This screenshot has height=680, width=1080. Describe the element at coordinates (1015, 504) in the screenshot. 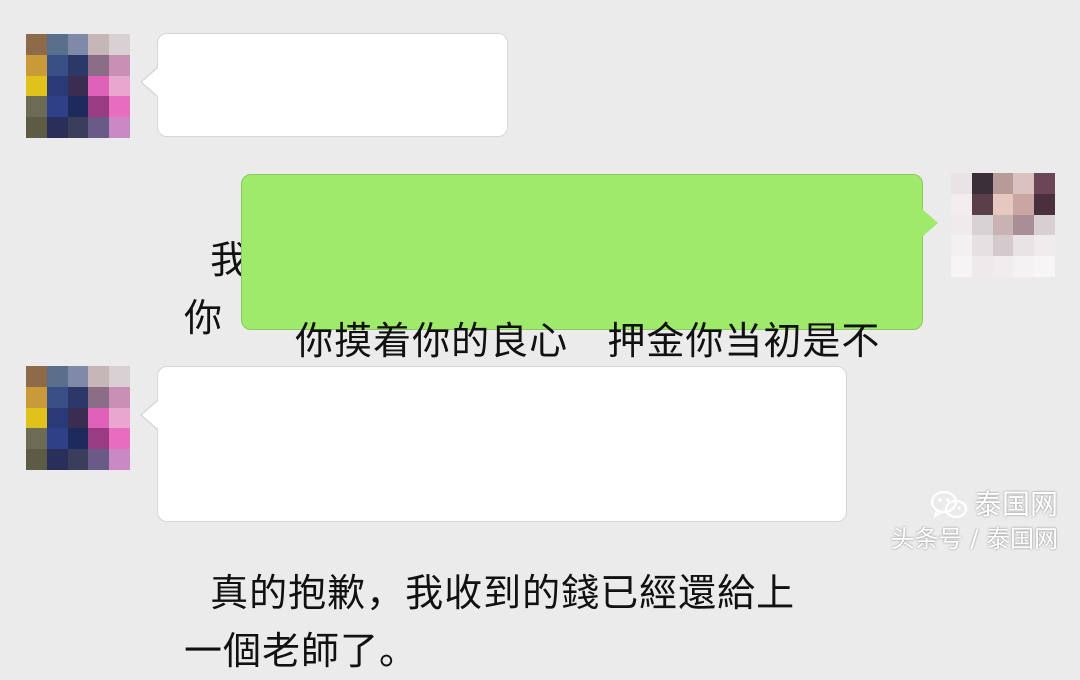

I see `watermark-name: 泰国网` at that location.